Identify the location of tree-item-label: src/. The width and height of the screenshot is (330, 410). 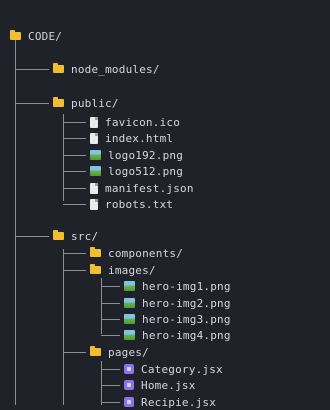
(85, 236).